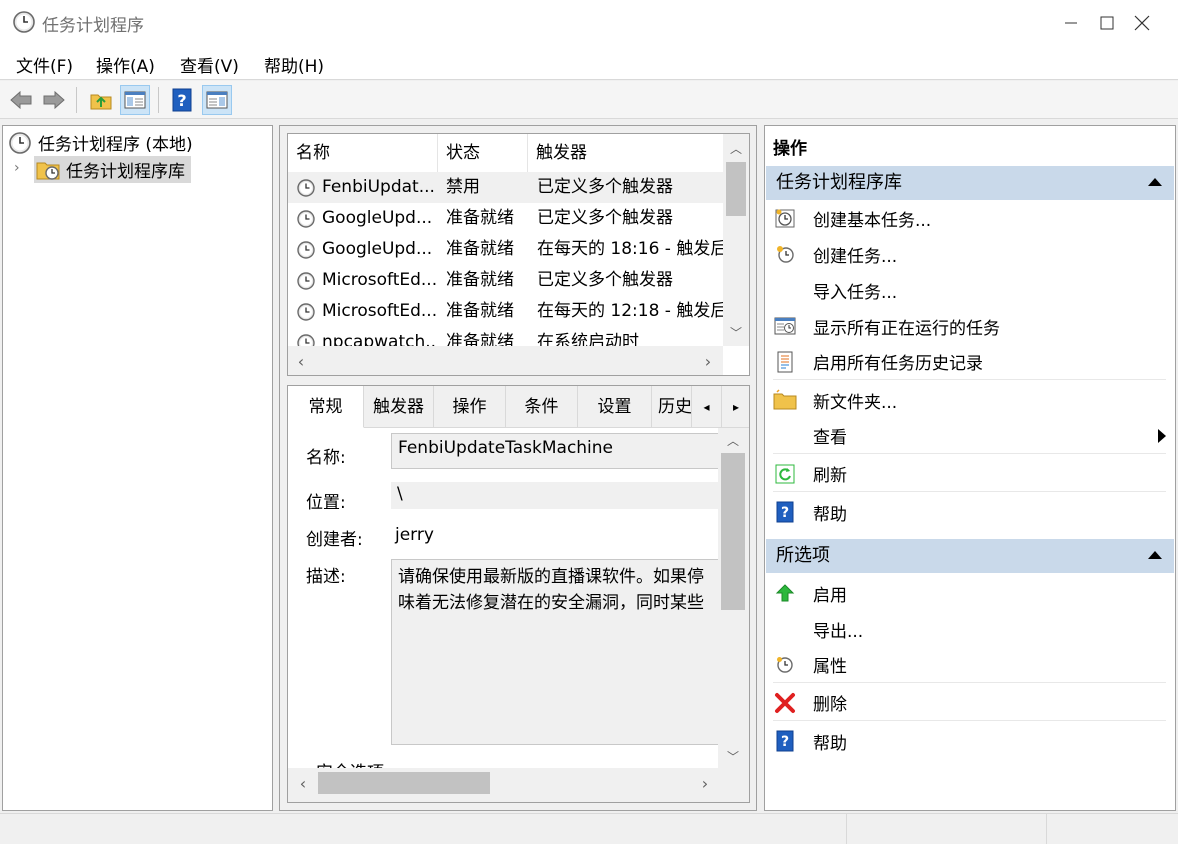 This screenshot has height=844, width=1178. Describe the element at coordinates (76, 100) in the screenshot. I see `toolbar-separator` at that location.